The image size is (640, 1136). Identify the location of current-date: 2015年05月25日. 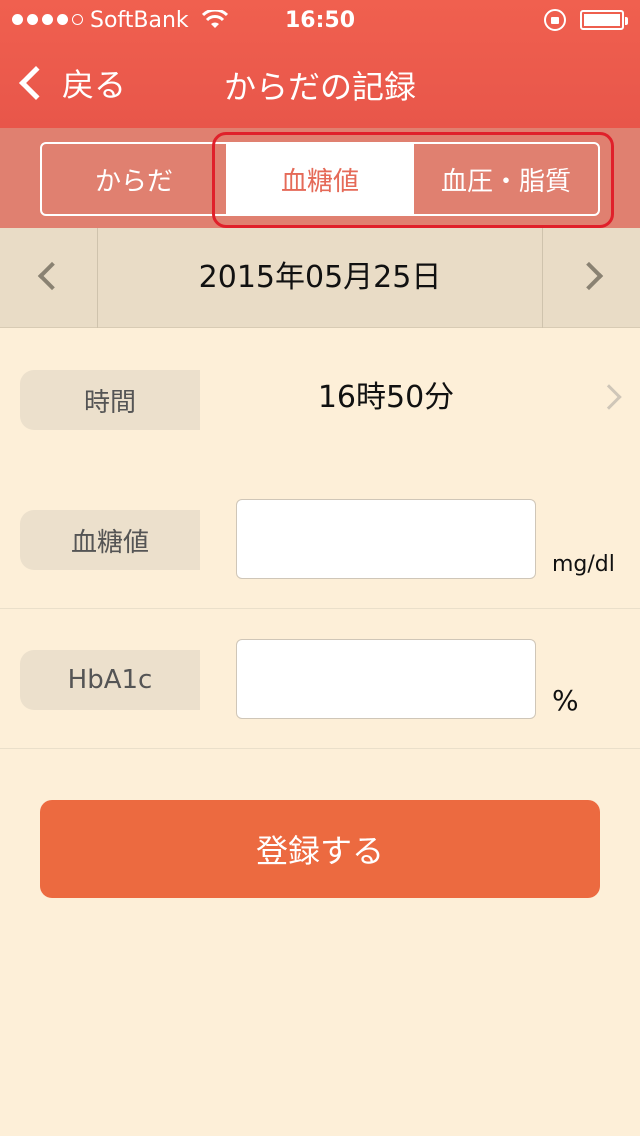
(320, 277).